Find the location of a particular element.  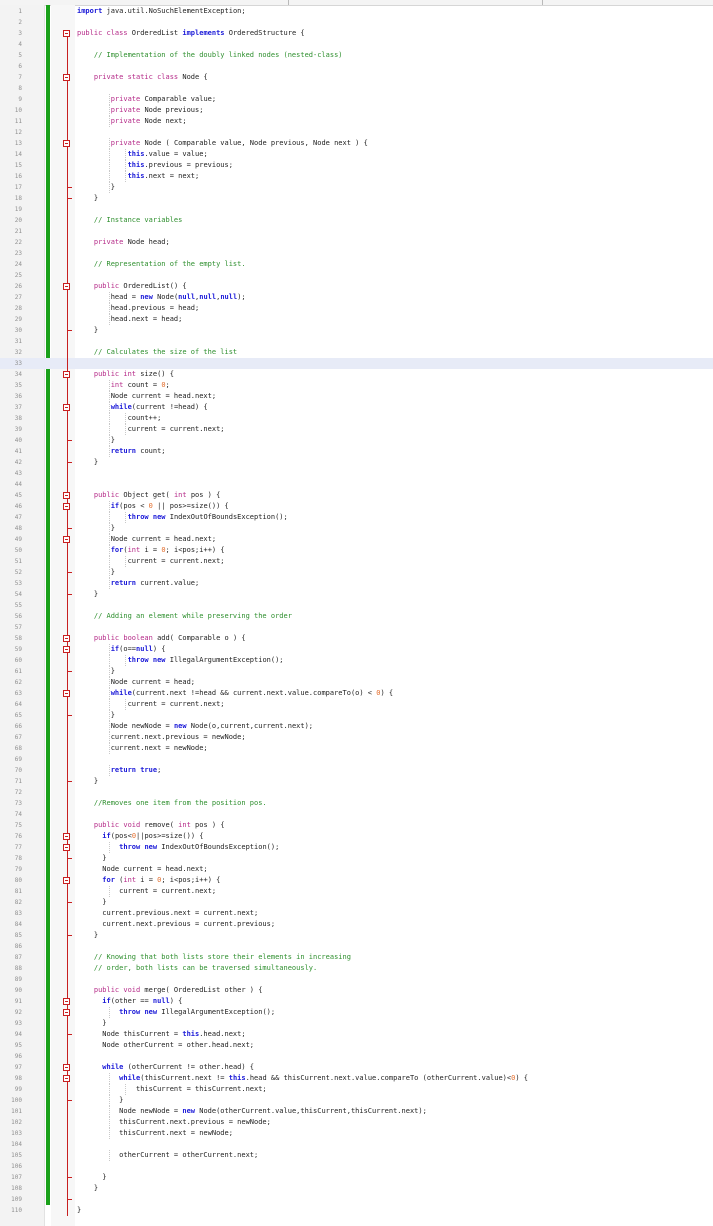

code-line: 57 is located at coordinates (356, 627).